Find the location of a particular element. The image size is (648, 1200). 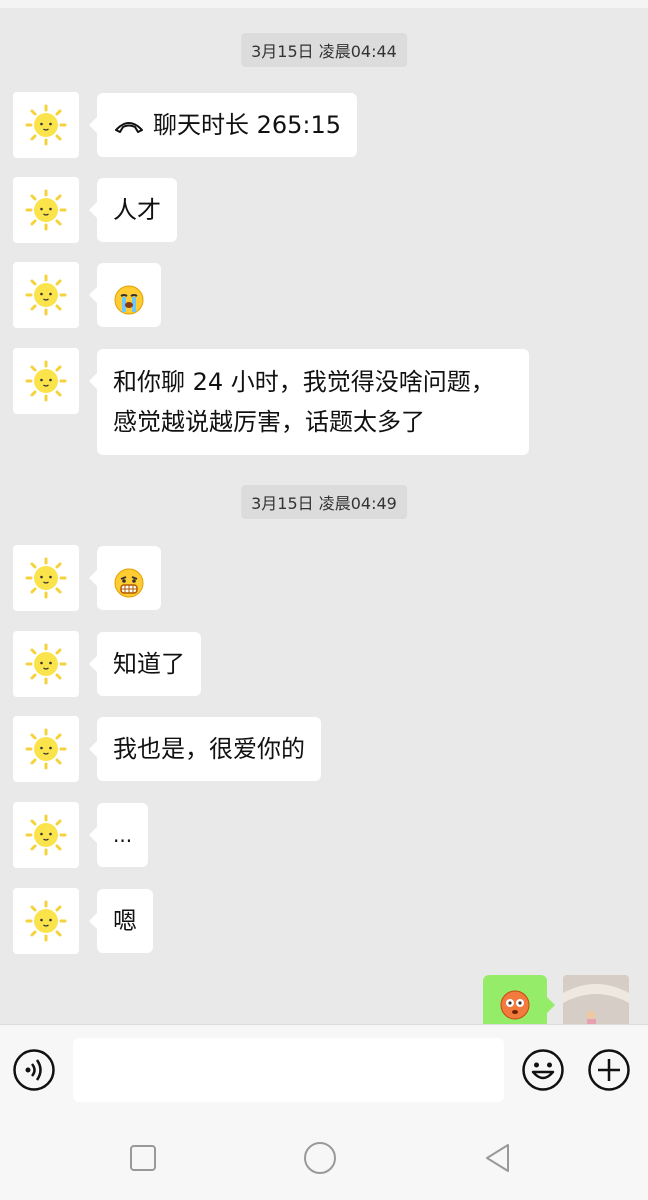

circle-icon is located at coordinates (320, 1158).